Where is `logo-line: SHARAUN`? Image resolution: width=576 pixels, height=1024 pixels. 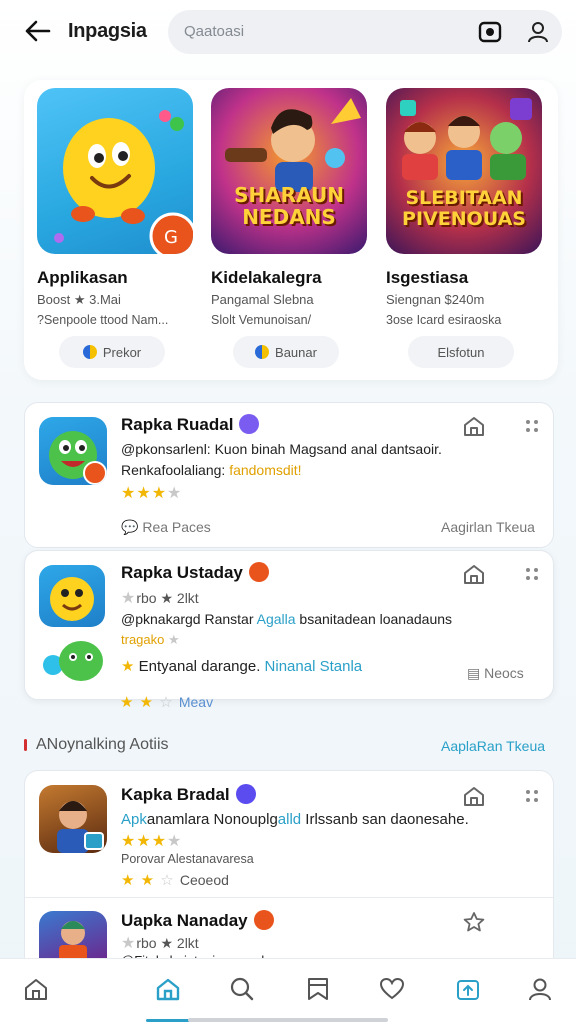
logo-line: SHARAUN is located at coordinates (289, 195).